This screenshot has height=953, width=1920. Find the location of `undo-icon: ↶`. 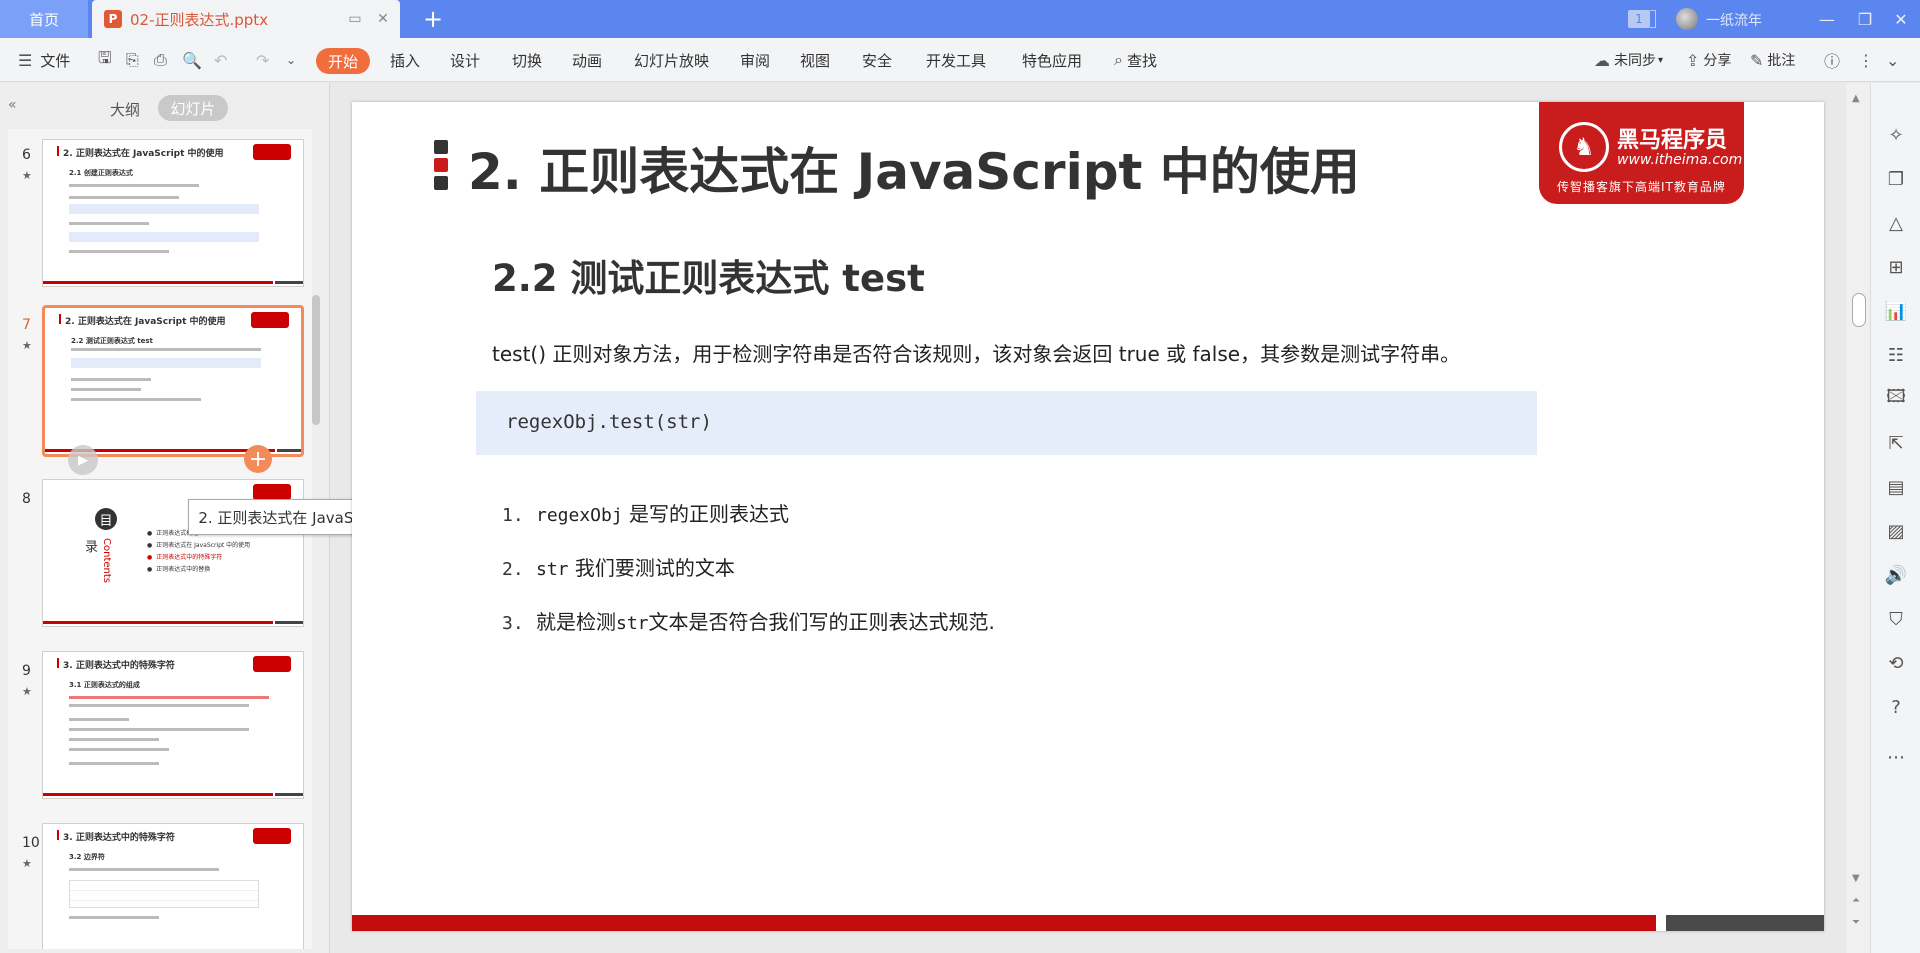

undo-icon: ↶ is located at coordinates (220, 60).